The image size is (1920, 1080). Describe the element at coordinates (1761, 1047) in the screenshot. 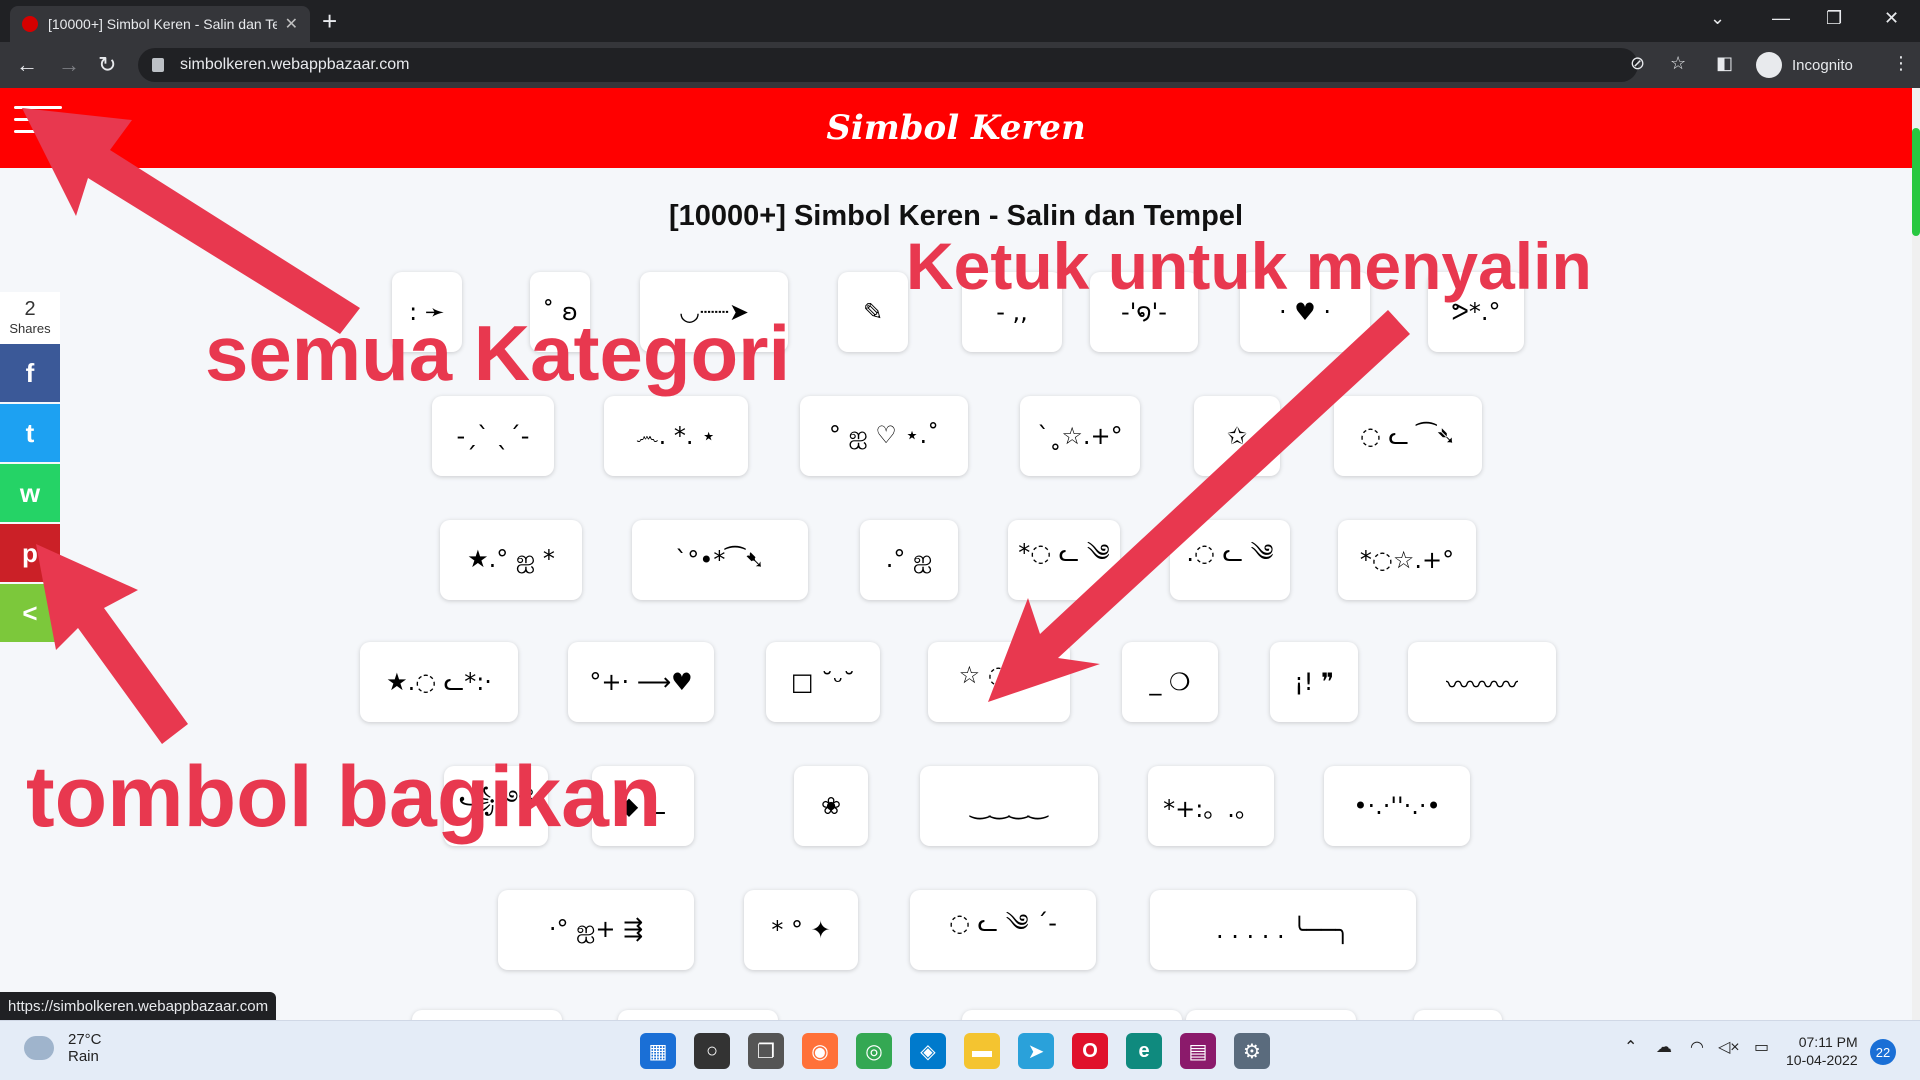

I see `battery-icon: ▭` at that location.